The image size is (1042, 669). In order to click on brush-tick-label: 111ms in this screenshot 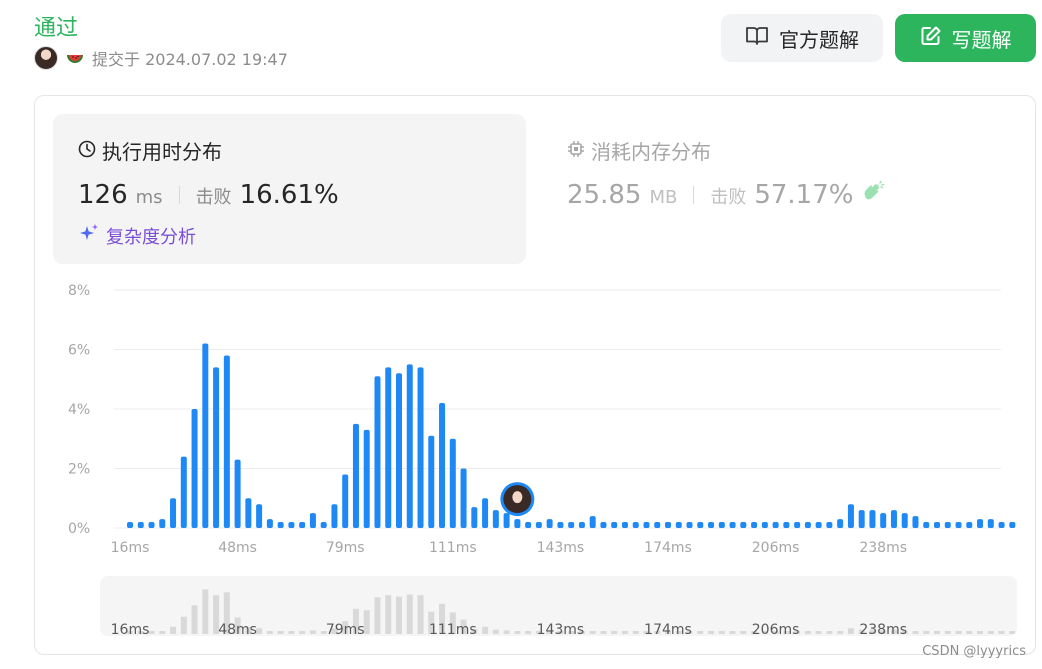, I will do `click(453, 629)`.